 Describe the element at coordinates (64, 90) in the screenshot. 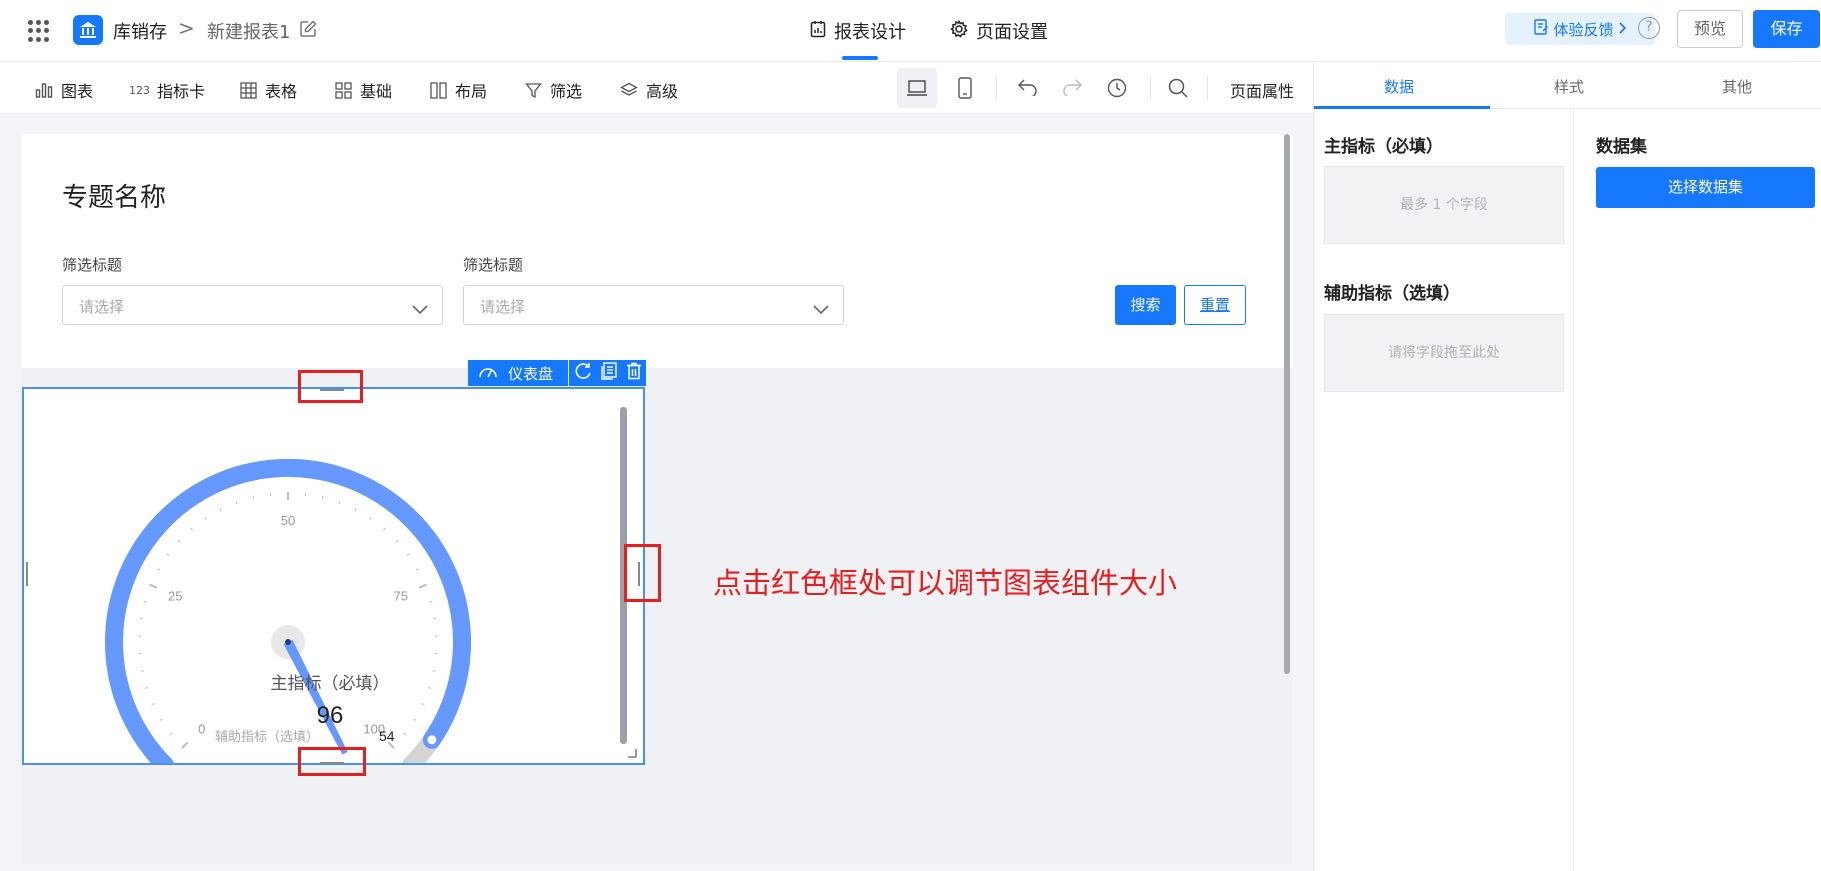

I see `toolbar-item-chart: 图表` at that location.